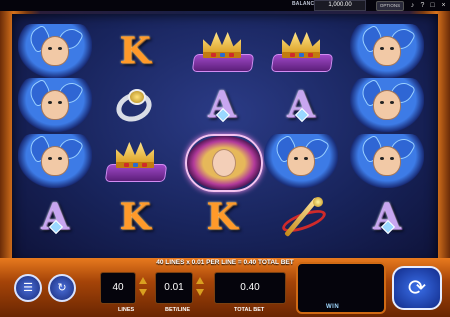 The height and width of the screenshot is (317, 450). What do you see at coordinates (126, 310) in the screenshot?
I see `lines-label: LINES` at bounding box center [126, 310].